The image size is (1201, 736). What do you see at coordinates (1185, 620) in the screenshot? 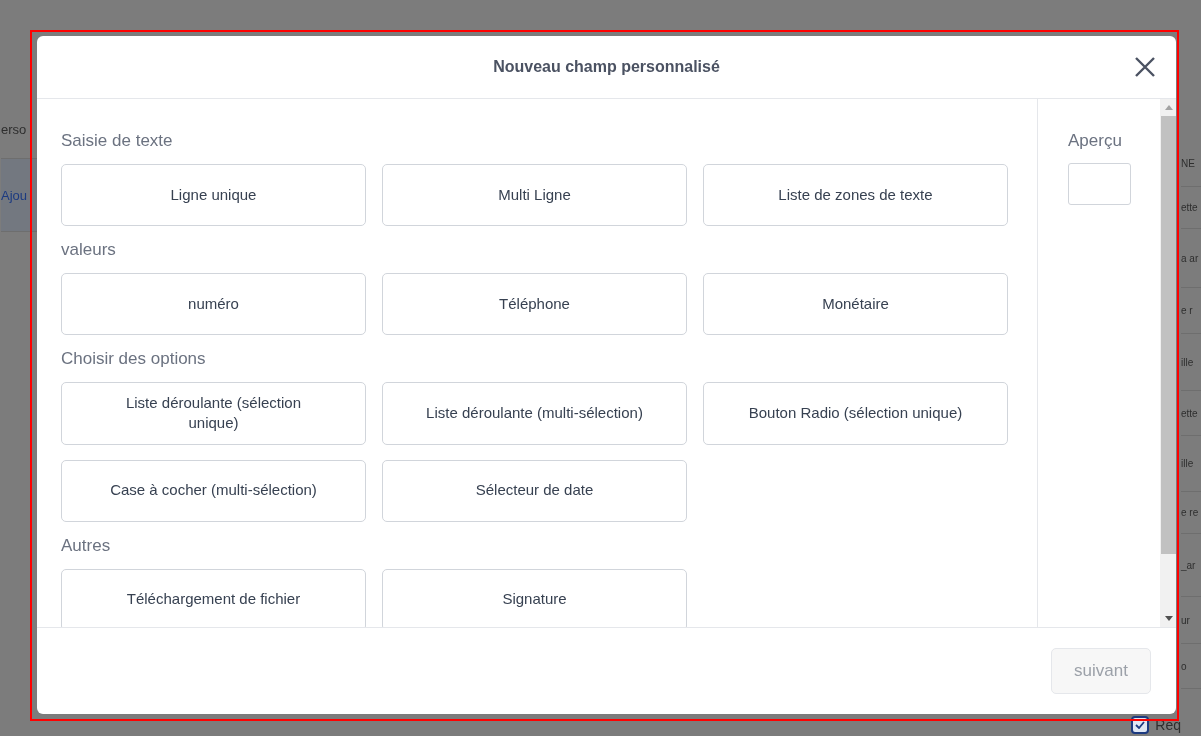
I see `background-text: ur` at bounding box center [1185, 620].